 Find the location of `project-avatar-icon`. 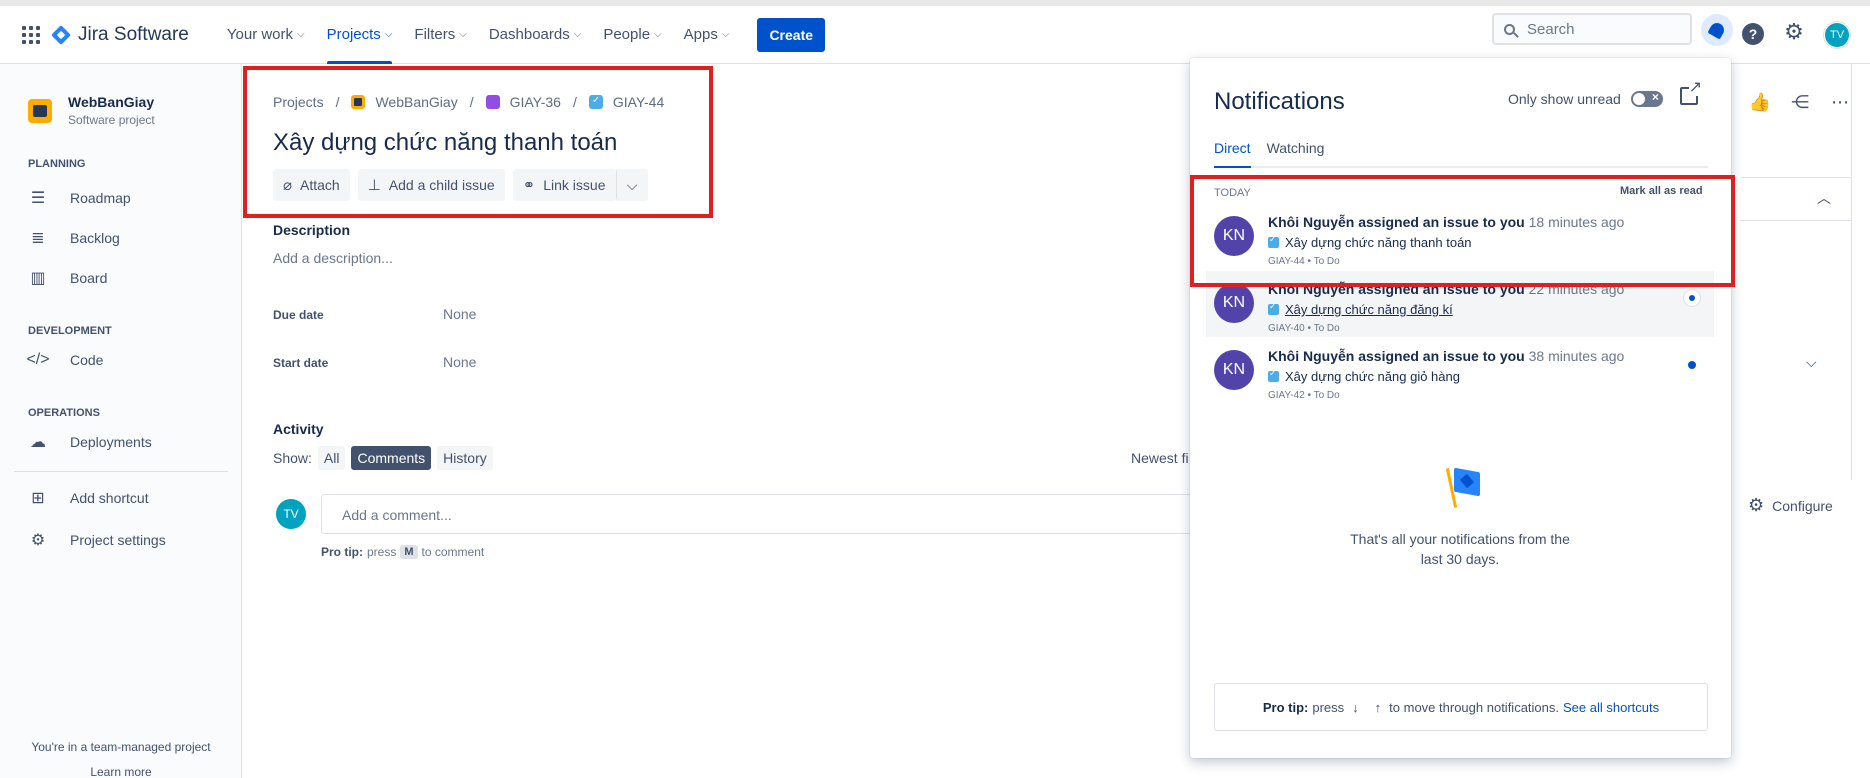

project-avatar-icon is located at coordinates (40, 110).